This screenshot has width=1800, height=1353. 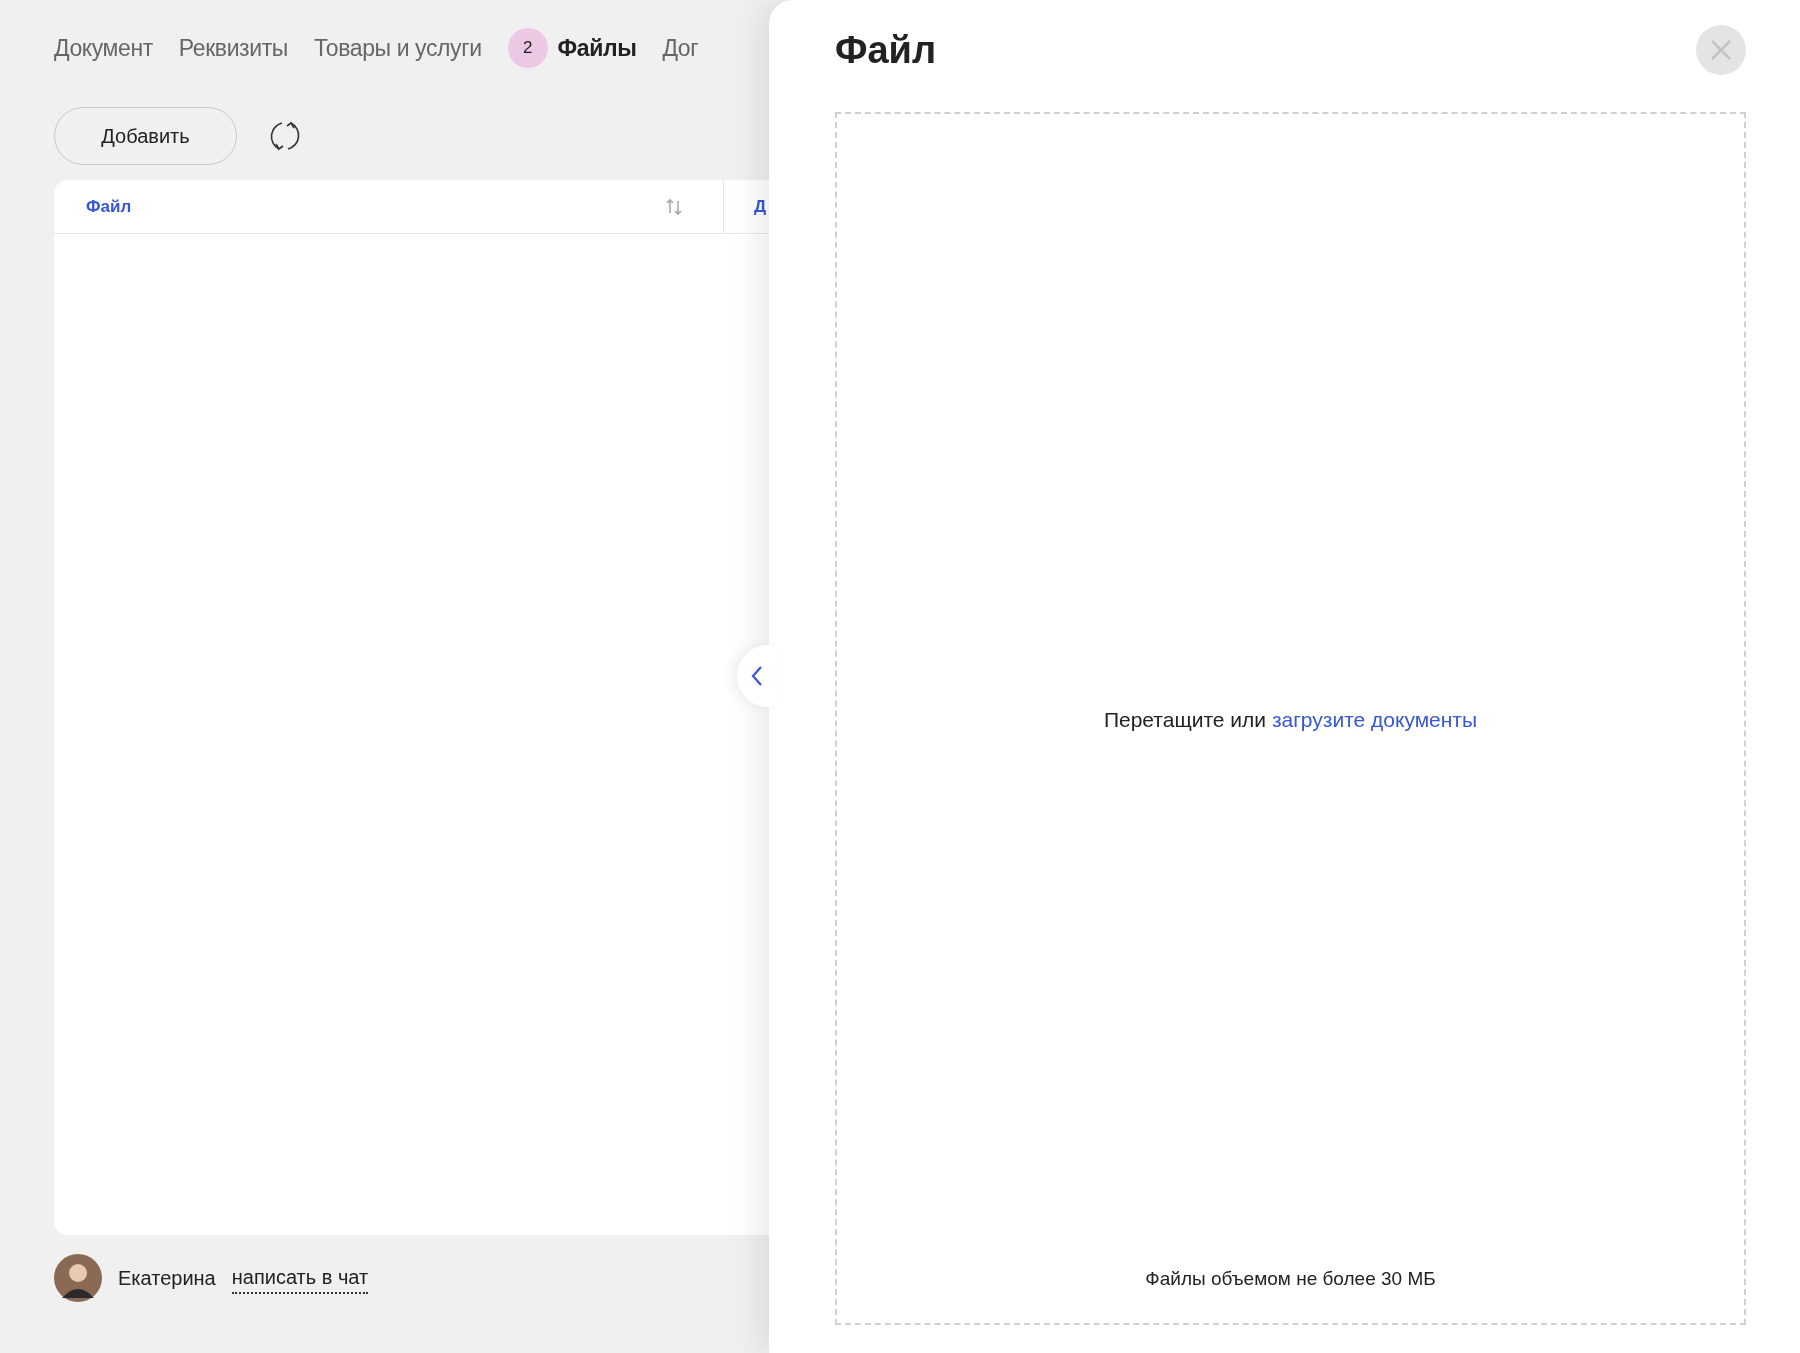 What do you see at coordinates (300, 1278) in the screenshot?
I see `chat-link: написать в чат` at bounding box center [300, 1278].